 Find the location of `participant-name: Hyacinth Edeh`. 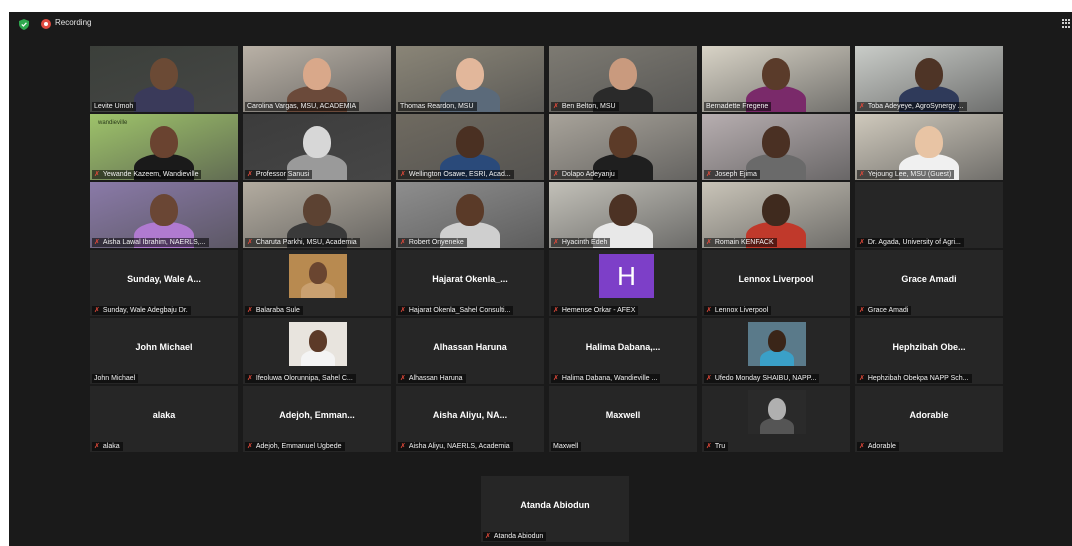

participant-name: Hyacinth Edeh is located at coordinates (584, 242).